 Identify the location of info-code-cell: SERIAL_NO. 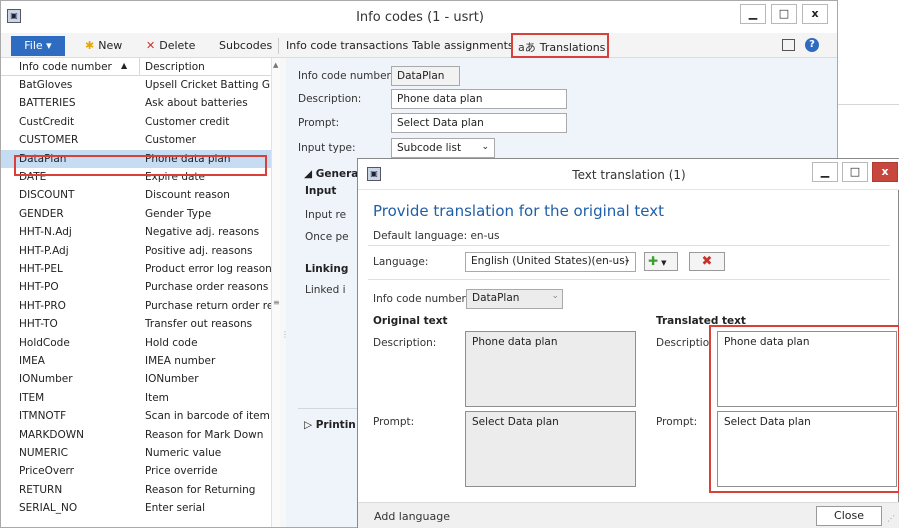
(48, 508).